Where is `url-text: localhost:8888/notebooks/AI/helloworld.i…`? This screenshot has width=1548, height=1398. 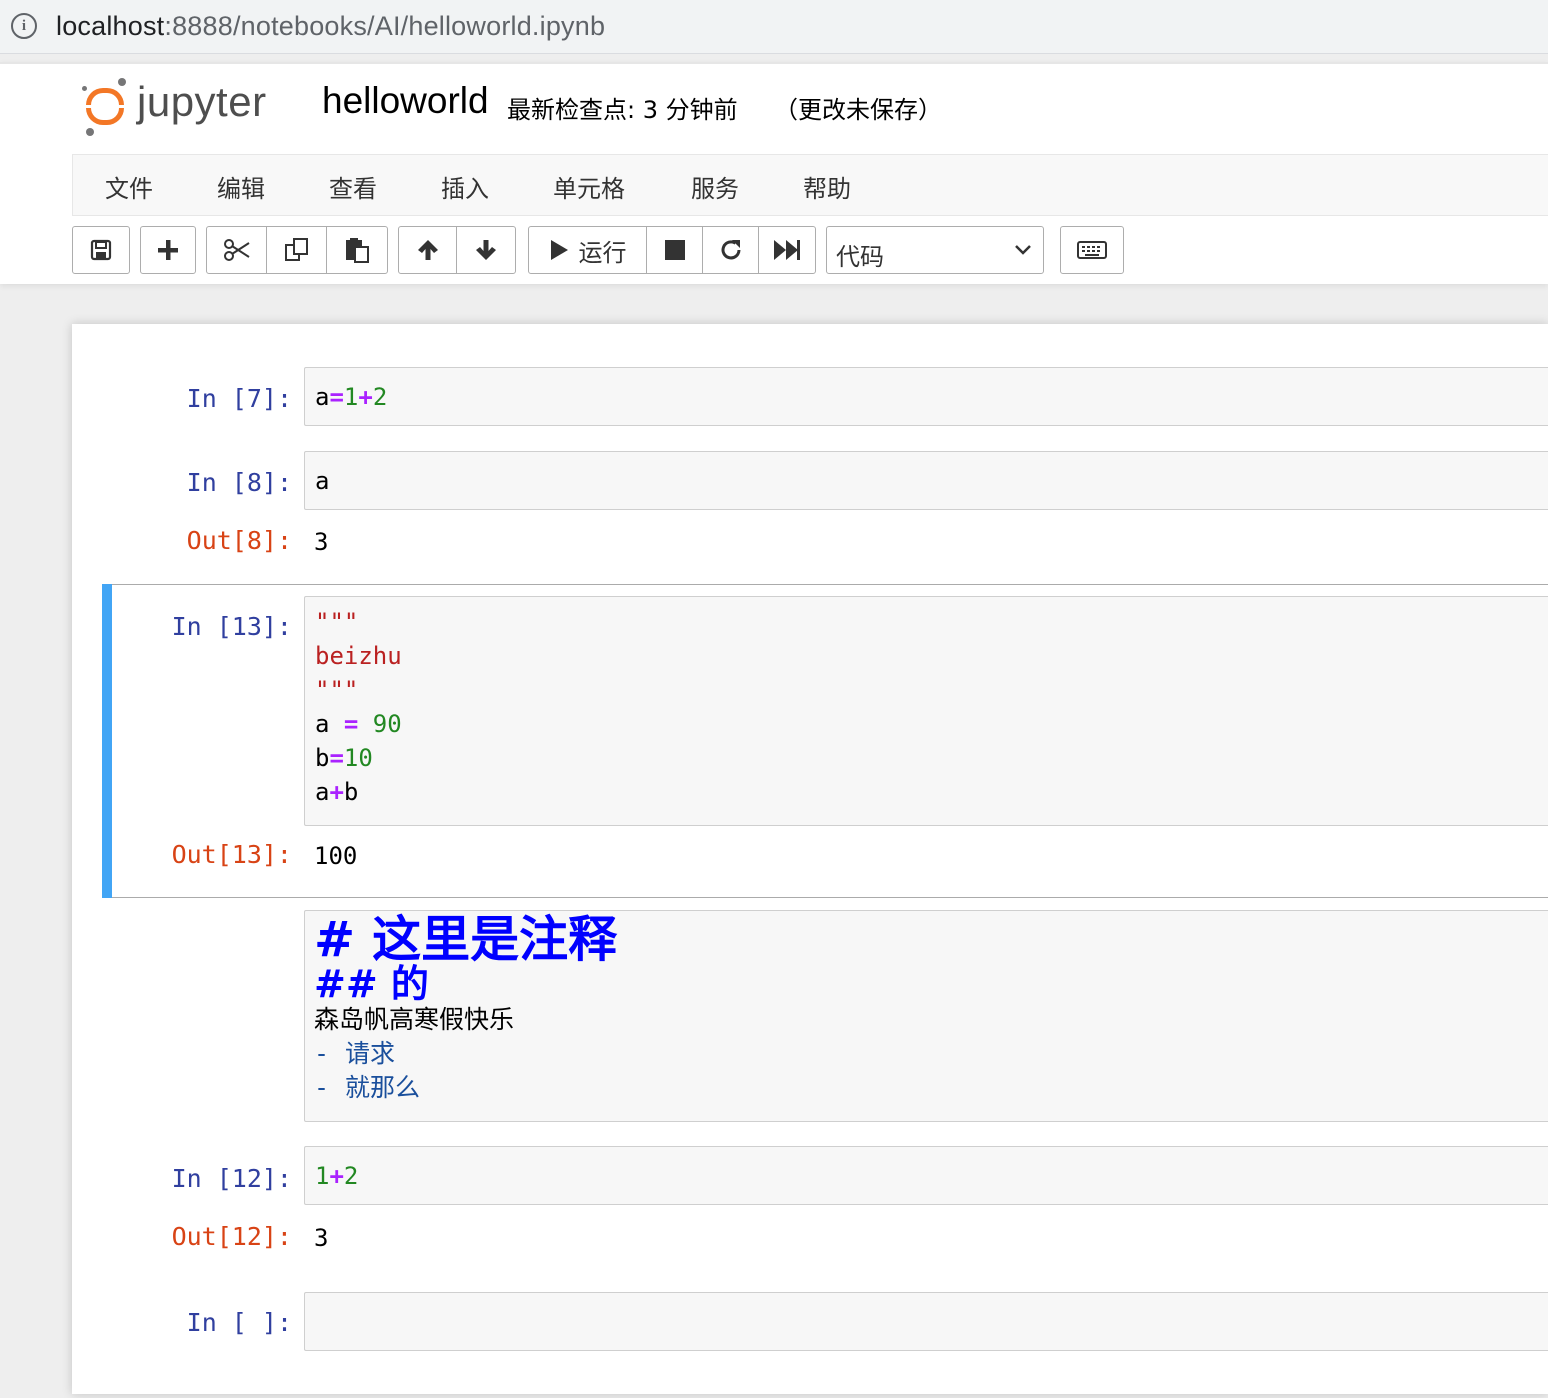
url-text: localhost:8888/notebooks/AI/helloworld.i… is located at coordinates (330, 26).